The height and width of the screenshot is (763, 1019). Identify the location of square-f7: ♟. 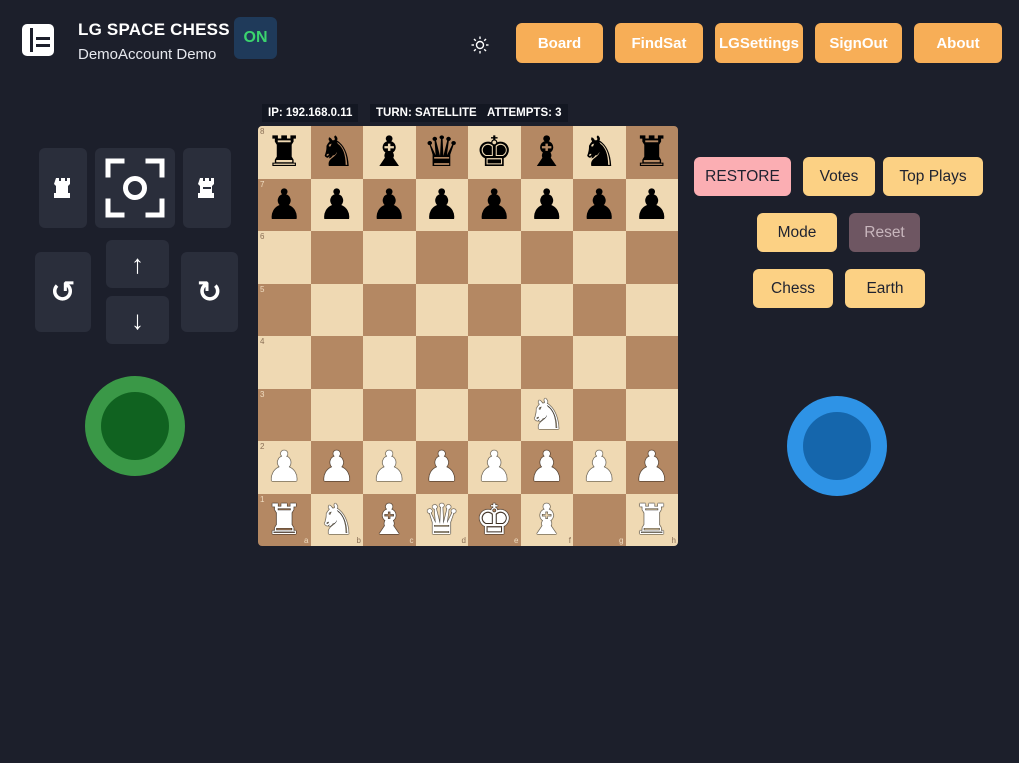
(546, 204).